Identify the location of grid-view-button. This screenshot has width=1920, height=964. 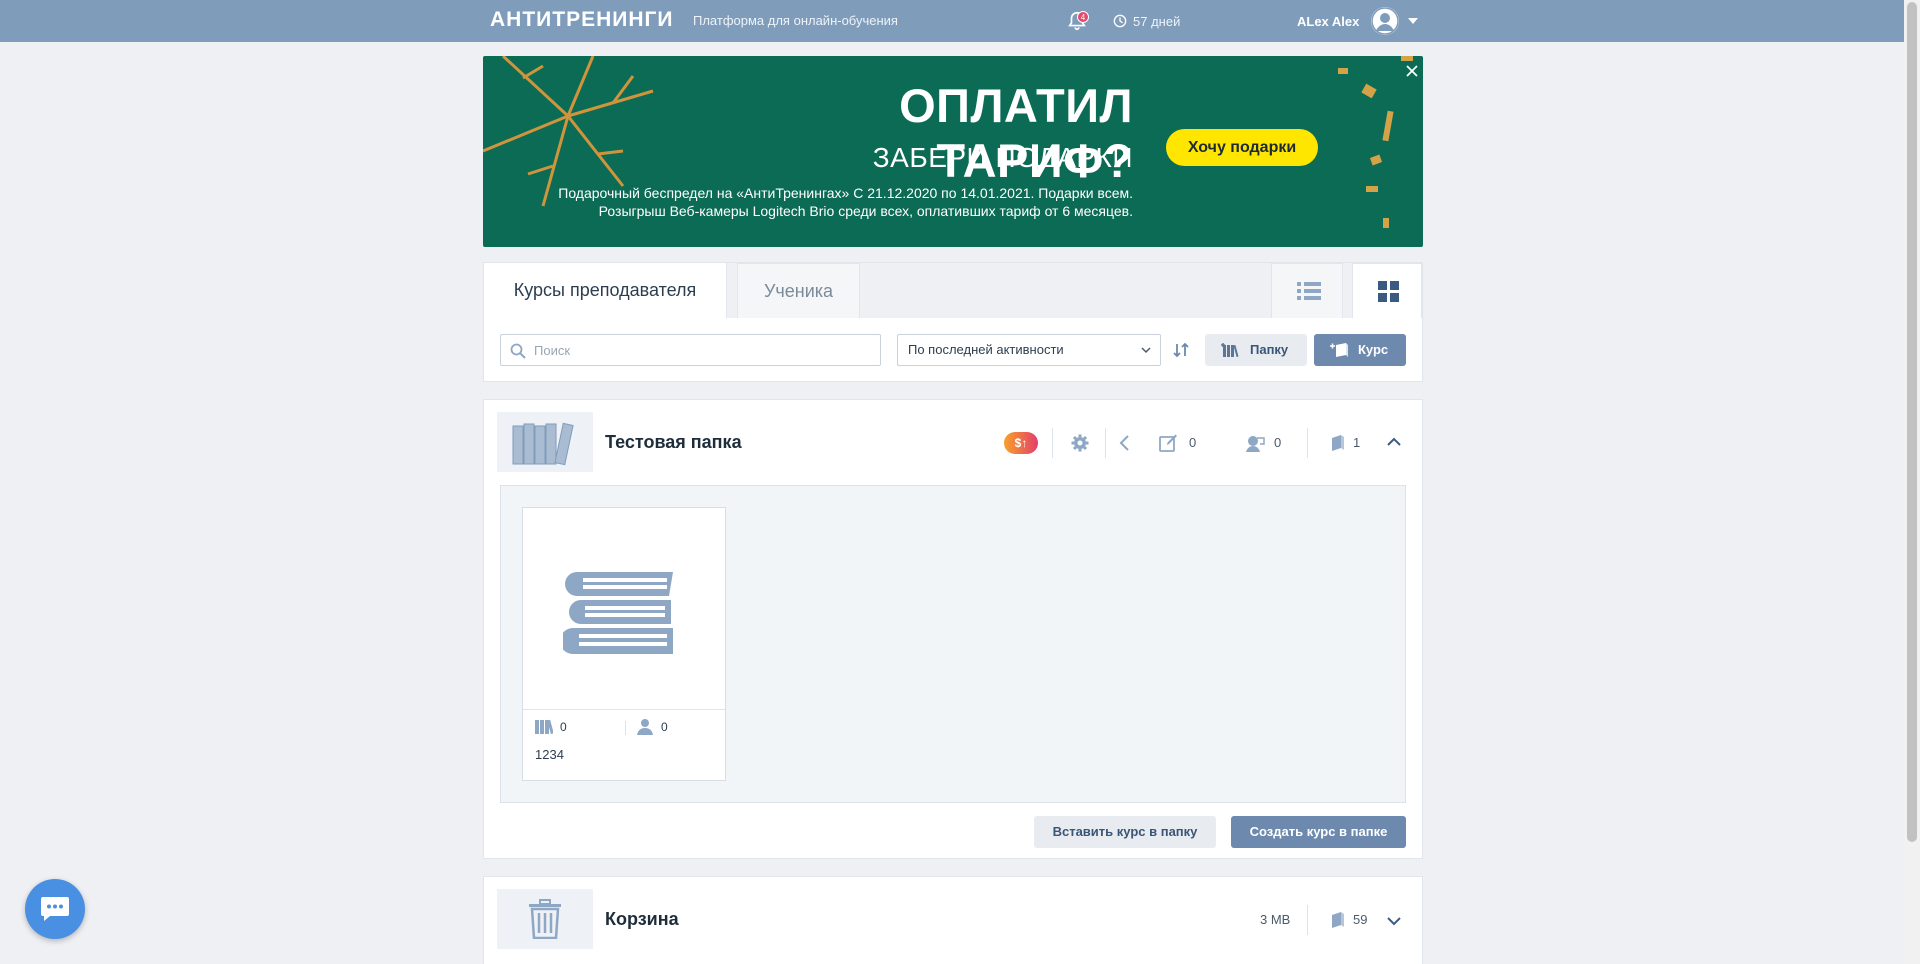
(1387, 290).